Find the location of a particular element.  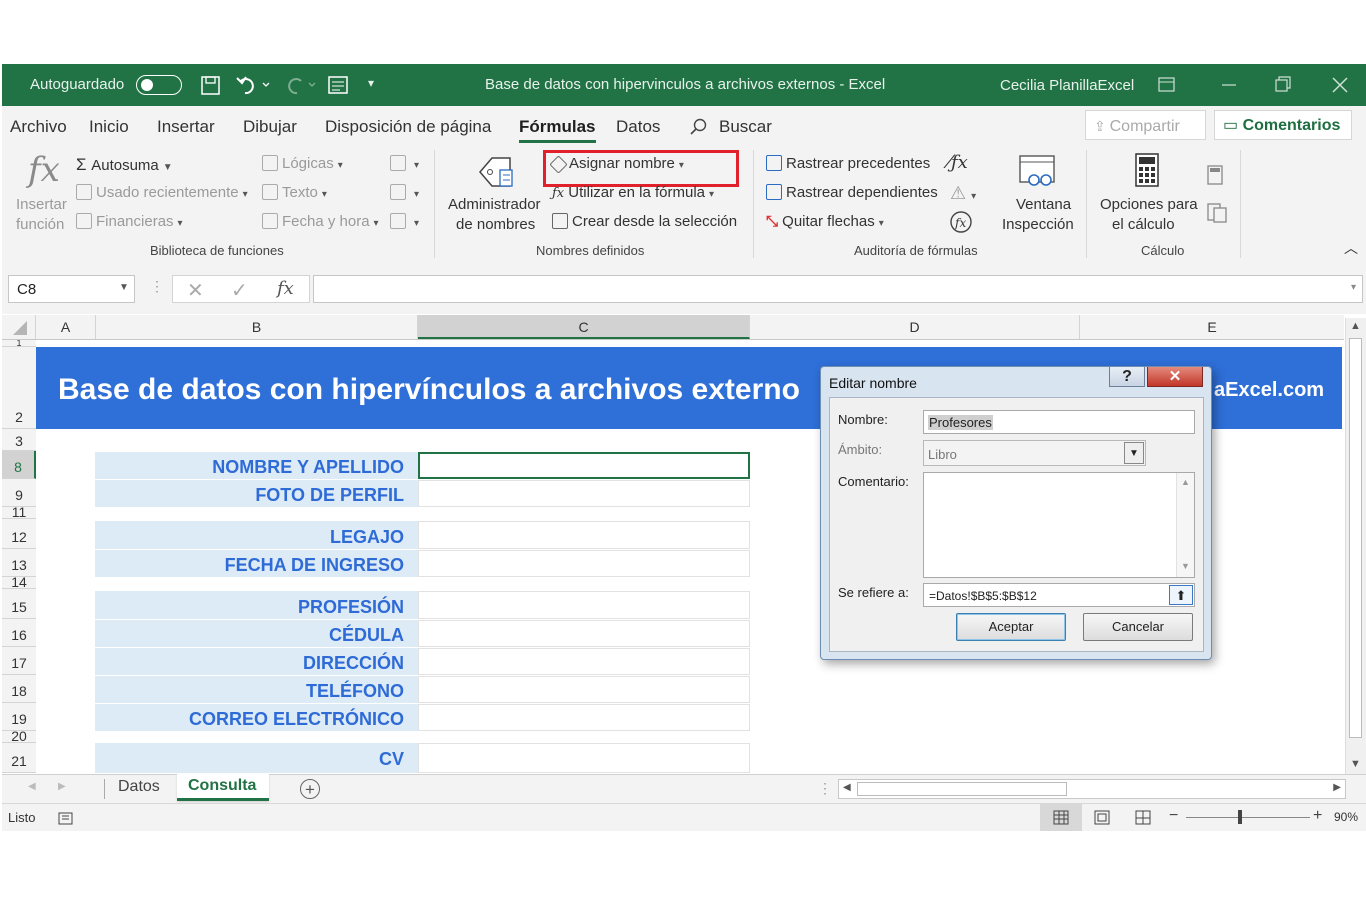

autosave-toggle is located at coordinates (159, 85).